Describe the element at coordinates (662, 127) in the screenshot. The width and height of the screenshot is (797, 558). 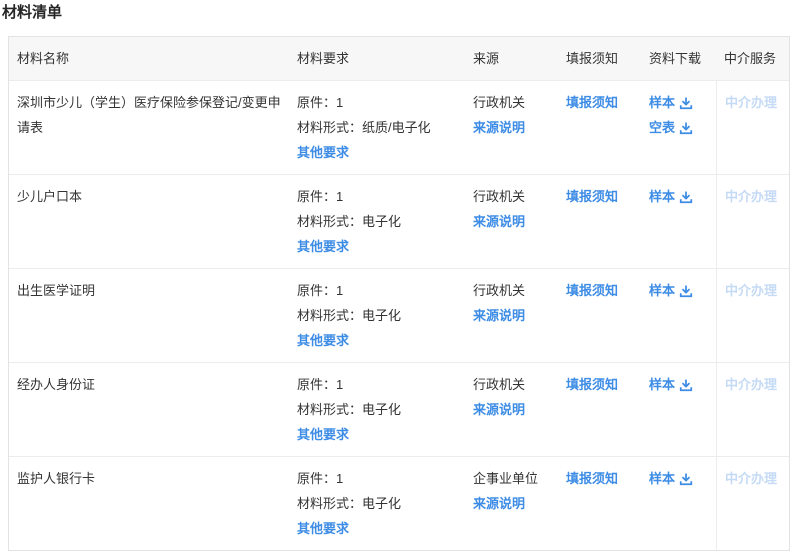
I see `download-label: 空表` at that location.